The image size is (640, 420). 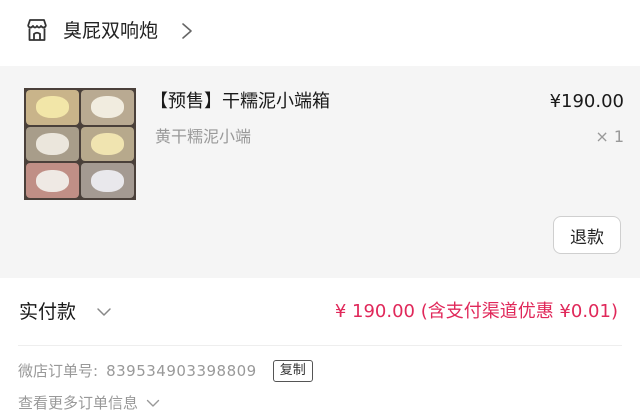 I want to click on refund-button: 退款, so click(x=587, y=235).